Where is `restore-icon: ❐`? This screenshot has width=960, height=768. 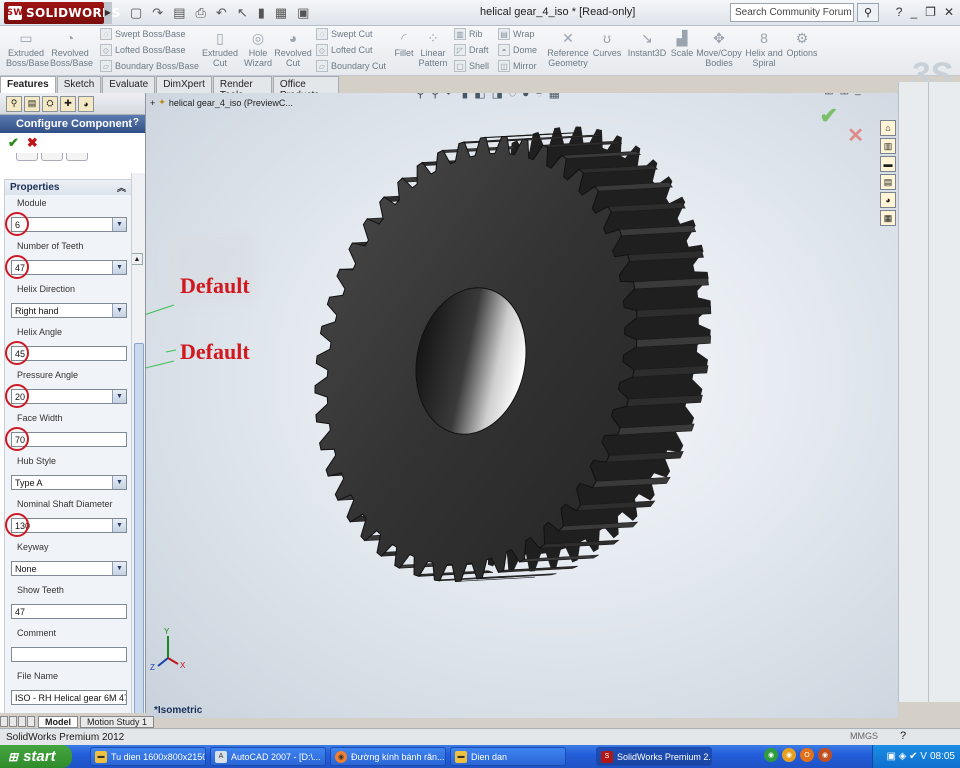
restore-icon: ❐ is located at coordinates (930, 12).